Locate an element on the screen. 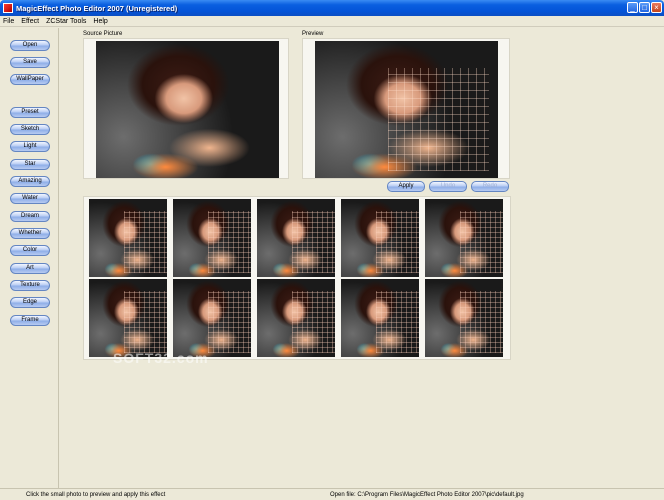 Image resolution: width=664 pixels, height=500 pixels. menu-help: Help is located at coordinates (100, 21).